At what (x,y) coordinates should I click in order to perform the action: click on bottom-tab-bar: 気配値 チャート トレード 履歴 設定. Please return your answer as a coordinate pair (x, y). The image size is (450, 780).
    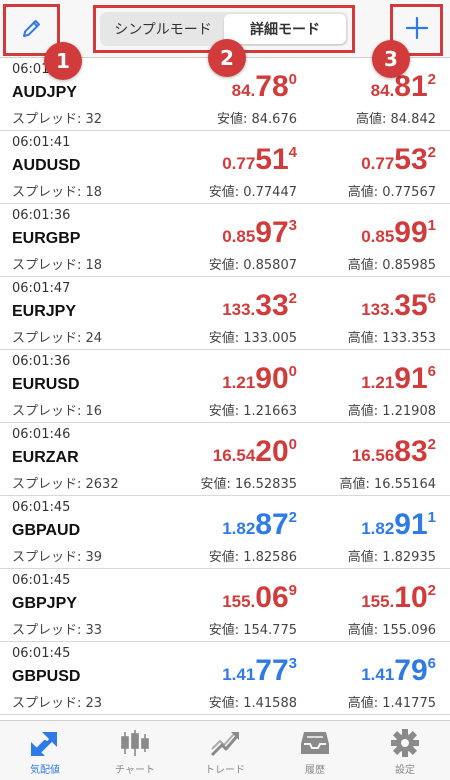
    Looking at the image, I should click on (225, 750).